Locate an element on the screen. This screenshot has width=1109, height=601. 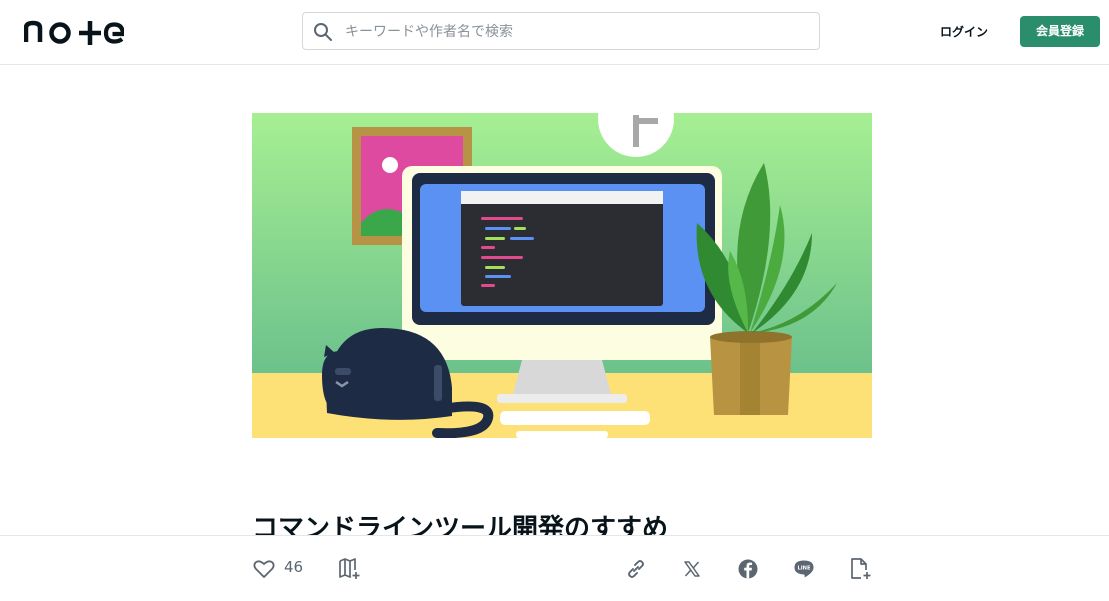
line-icon: LINE is located at coordinates (804, 569).